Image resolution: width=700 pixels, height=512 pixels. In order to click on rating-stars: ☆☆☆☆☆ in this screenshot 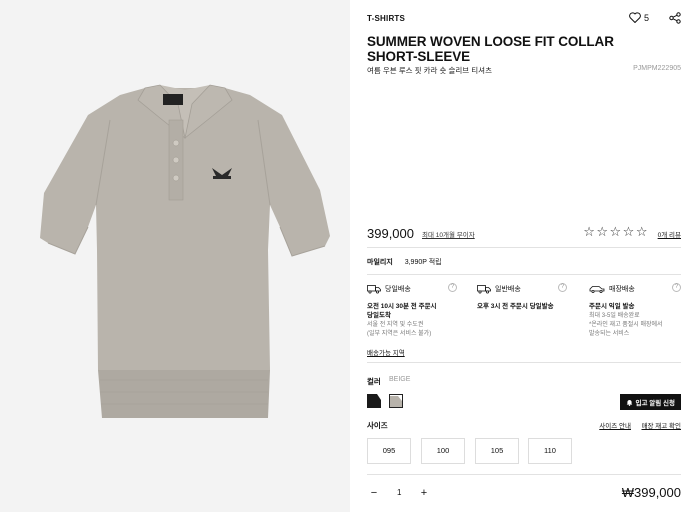, I will do `click(616, 231)`.